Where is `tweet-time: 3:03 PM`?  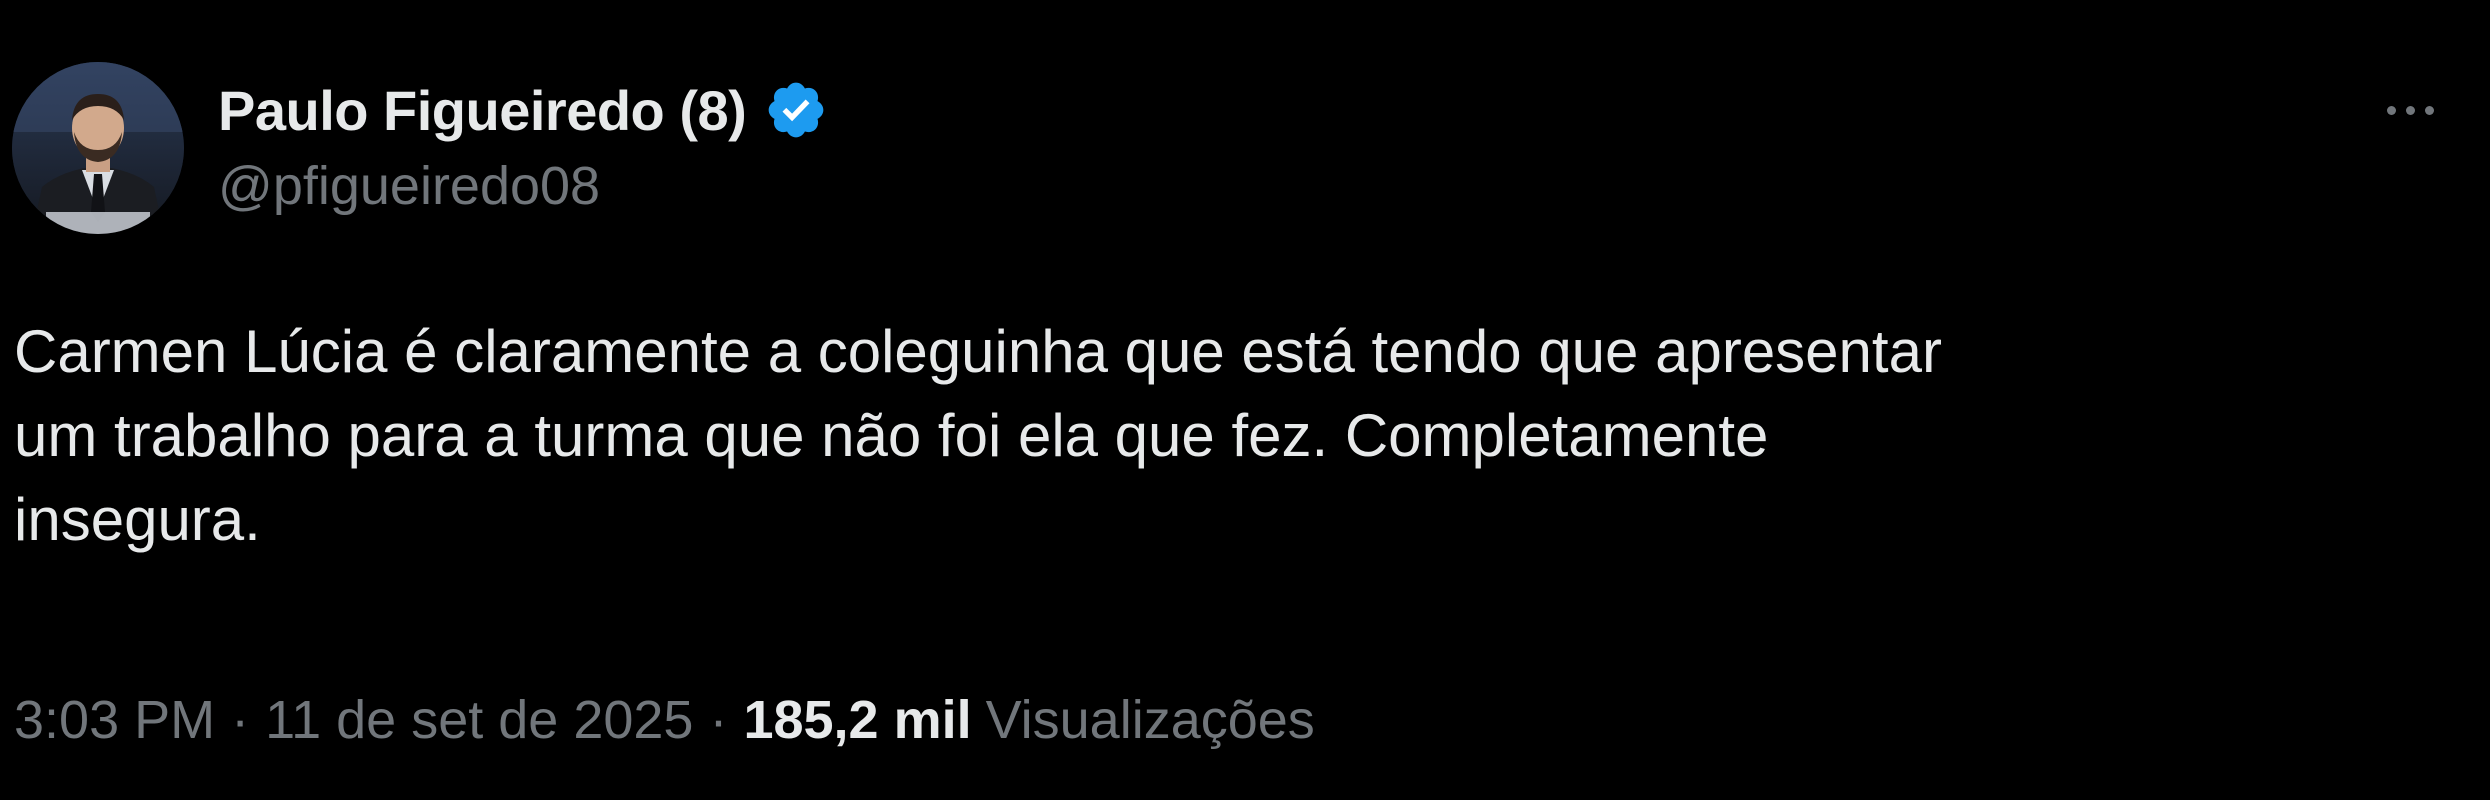
tweet-time: 3:03 PM is located at coordinates (114, 720).